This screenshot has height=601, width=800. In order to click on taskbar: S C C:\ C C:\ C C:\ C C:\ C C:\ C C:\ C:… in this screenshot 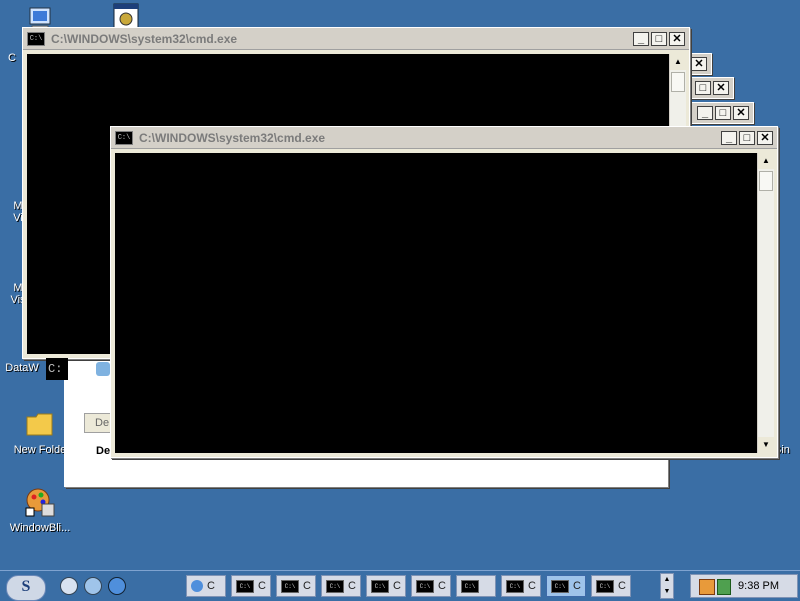, I will do `click(400, 585)`.